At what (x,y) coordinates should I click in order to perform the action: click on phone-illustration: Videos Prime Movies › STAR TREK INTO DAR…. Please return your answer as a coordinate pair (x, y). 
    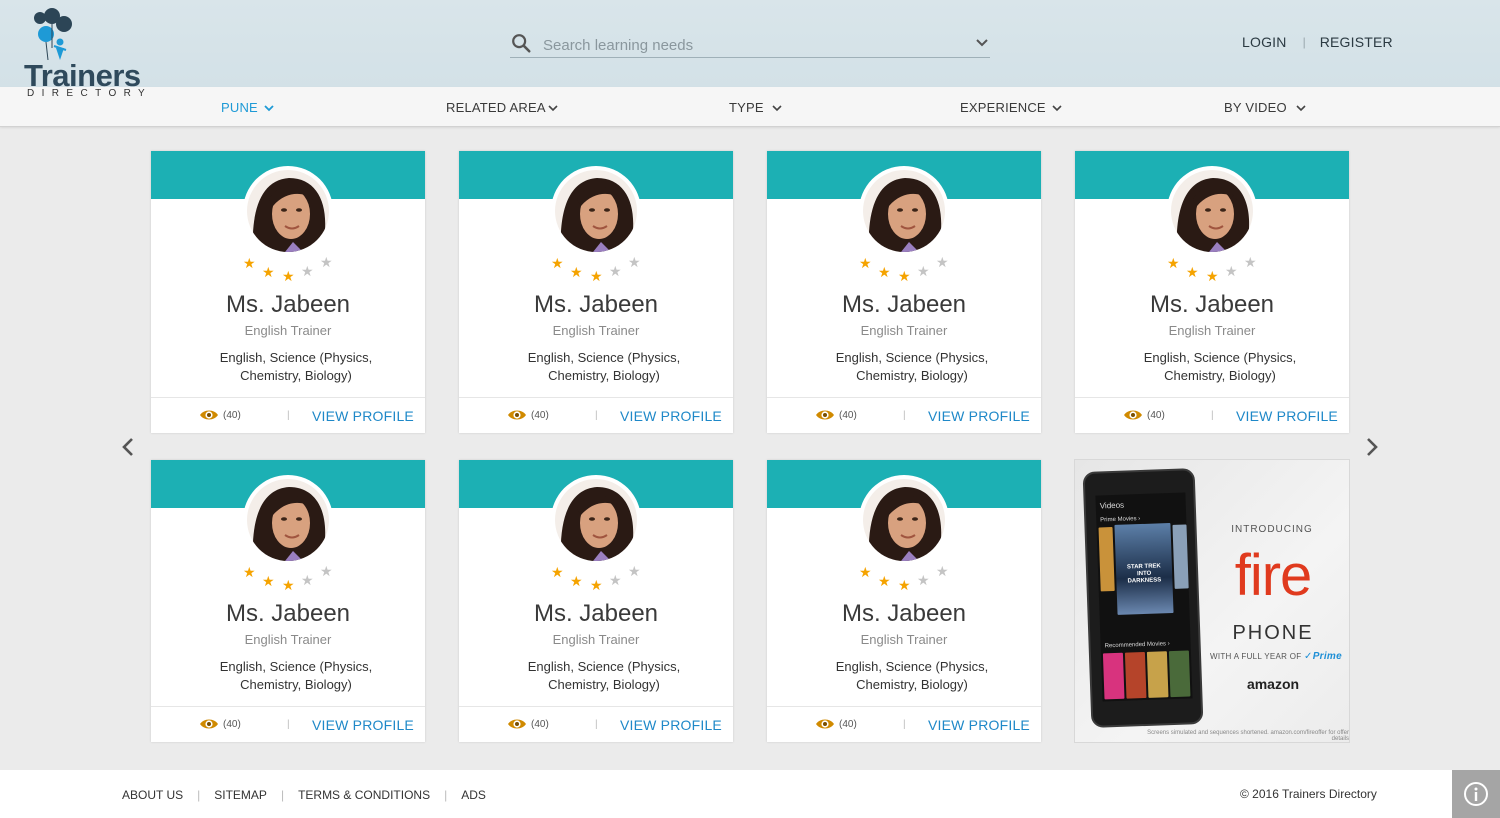
    Looking at the image, I should click on (1143, 598).